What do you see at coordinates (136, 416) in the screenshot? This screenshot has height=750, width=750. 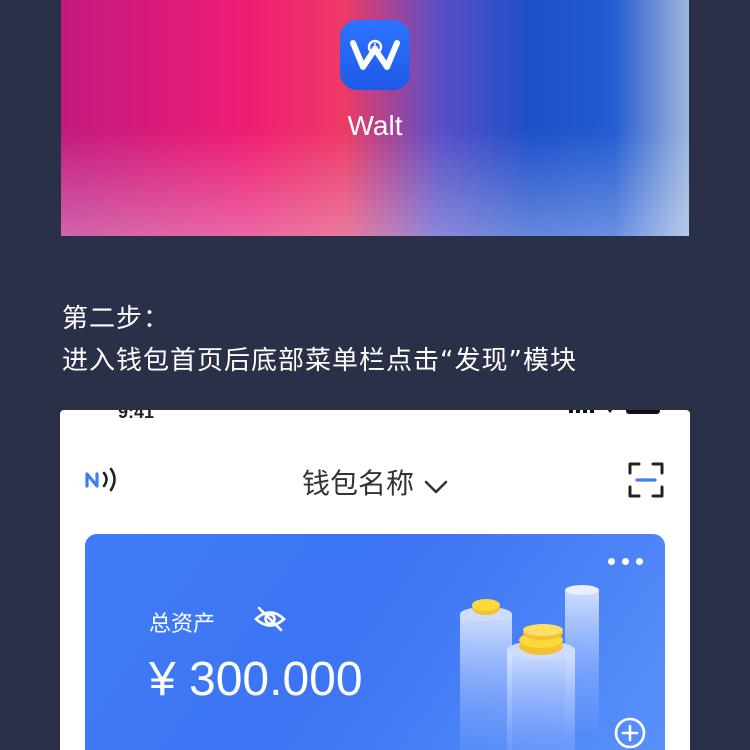 I see `status-time: 9:41` at bounding box center [136, 416].